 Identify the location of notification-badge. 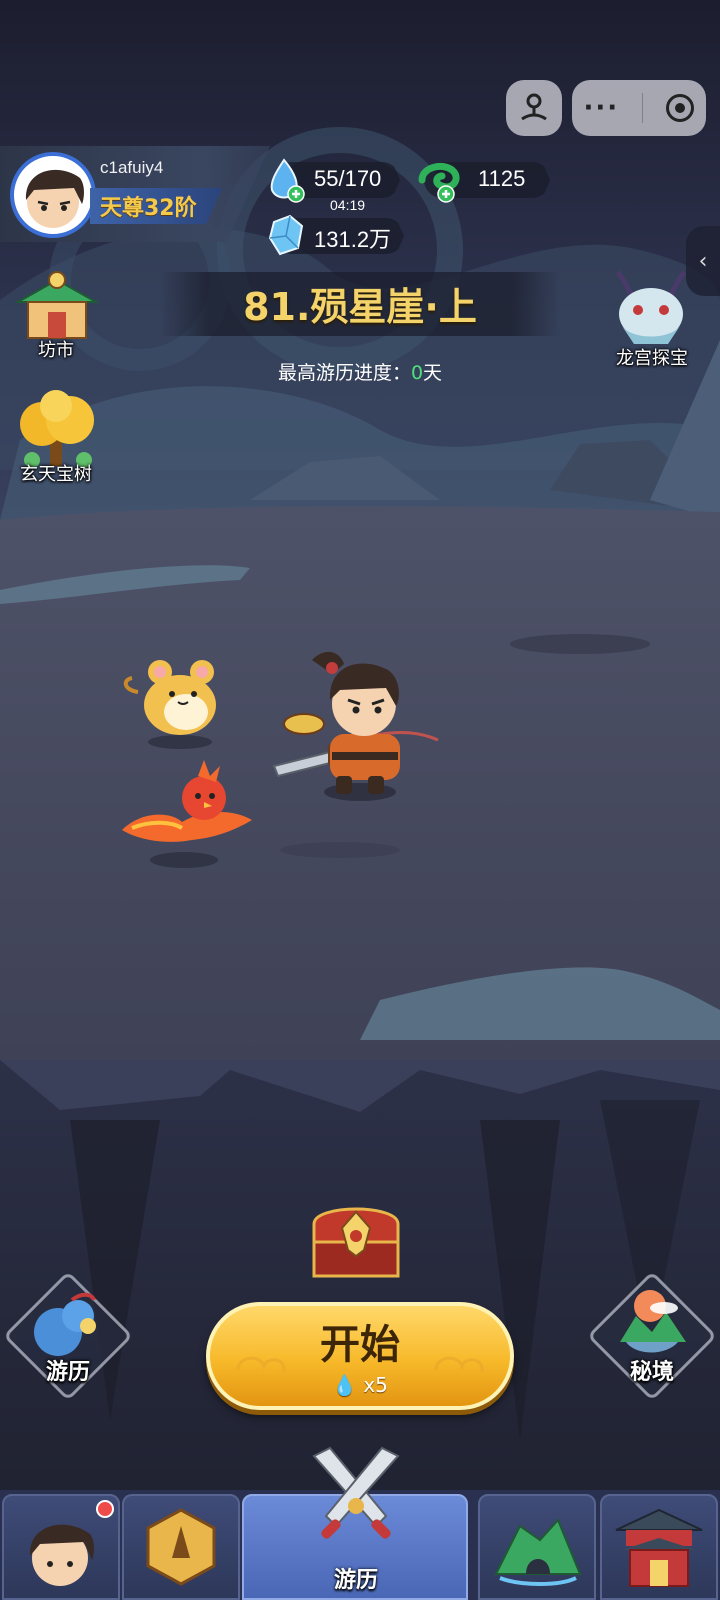
(105, 1509).